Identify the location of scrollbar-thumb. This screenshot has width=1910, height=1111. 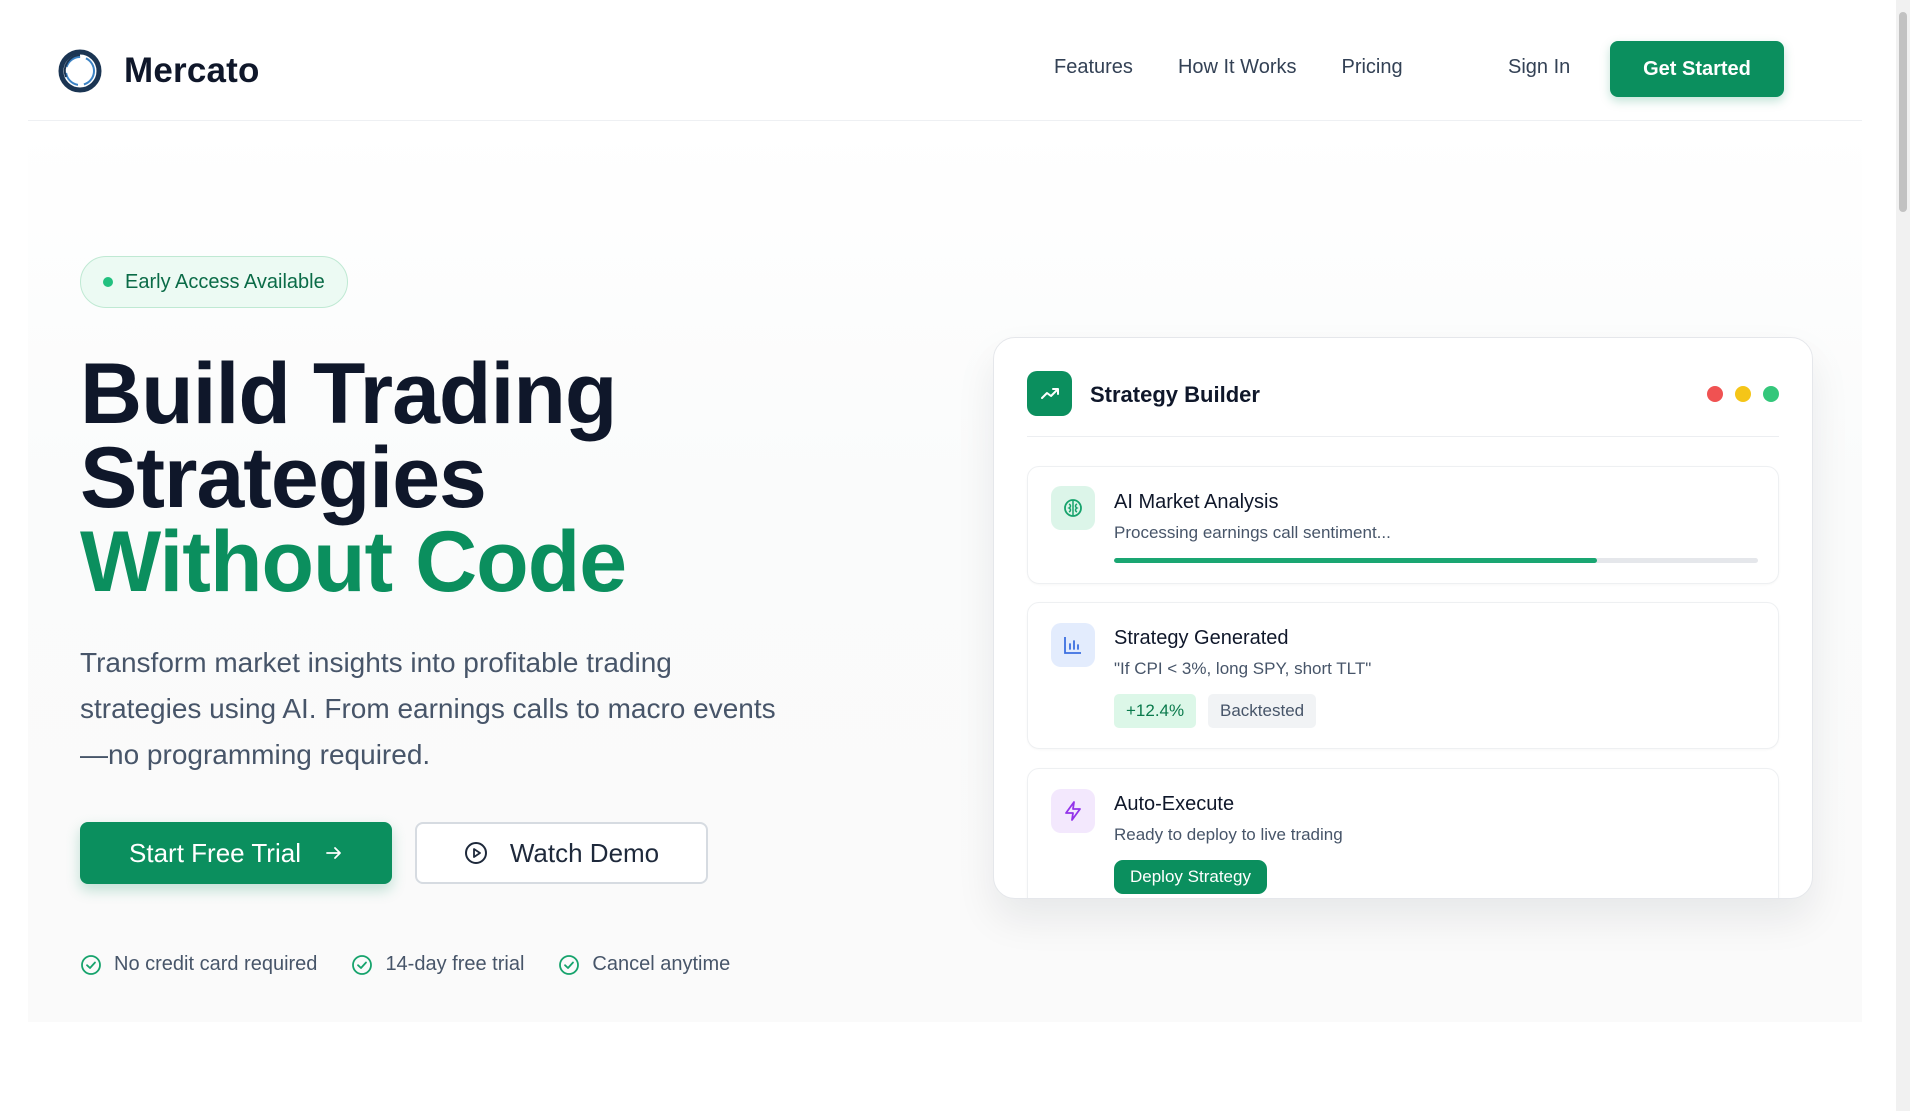
(1903, 112).